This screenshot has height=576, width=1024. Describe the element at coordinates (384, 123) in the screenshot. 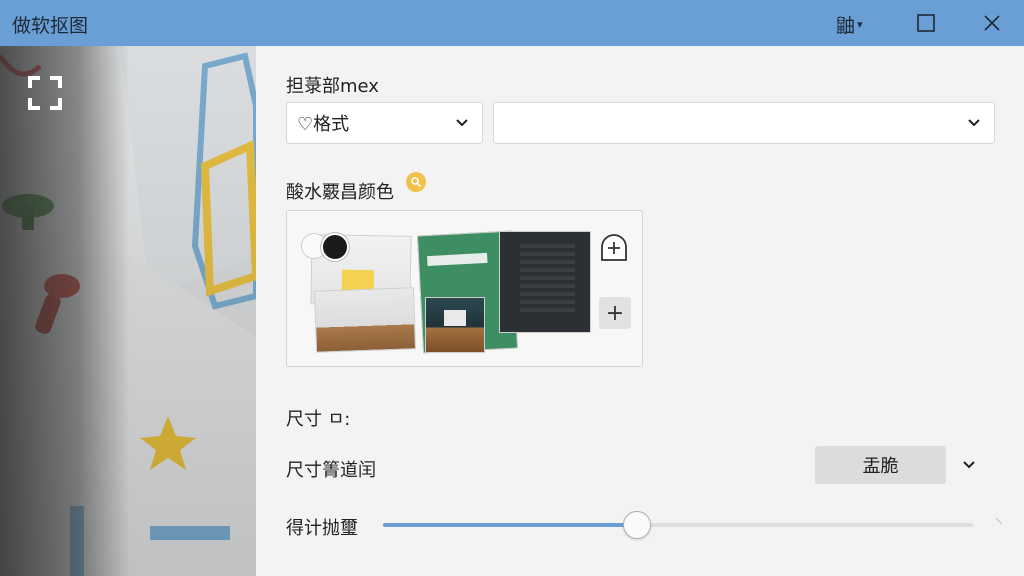

I see `format-select: ♡格式` at that location.